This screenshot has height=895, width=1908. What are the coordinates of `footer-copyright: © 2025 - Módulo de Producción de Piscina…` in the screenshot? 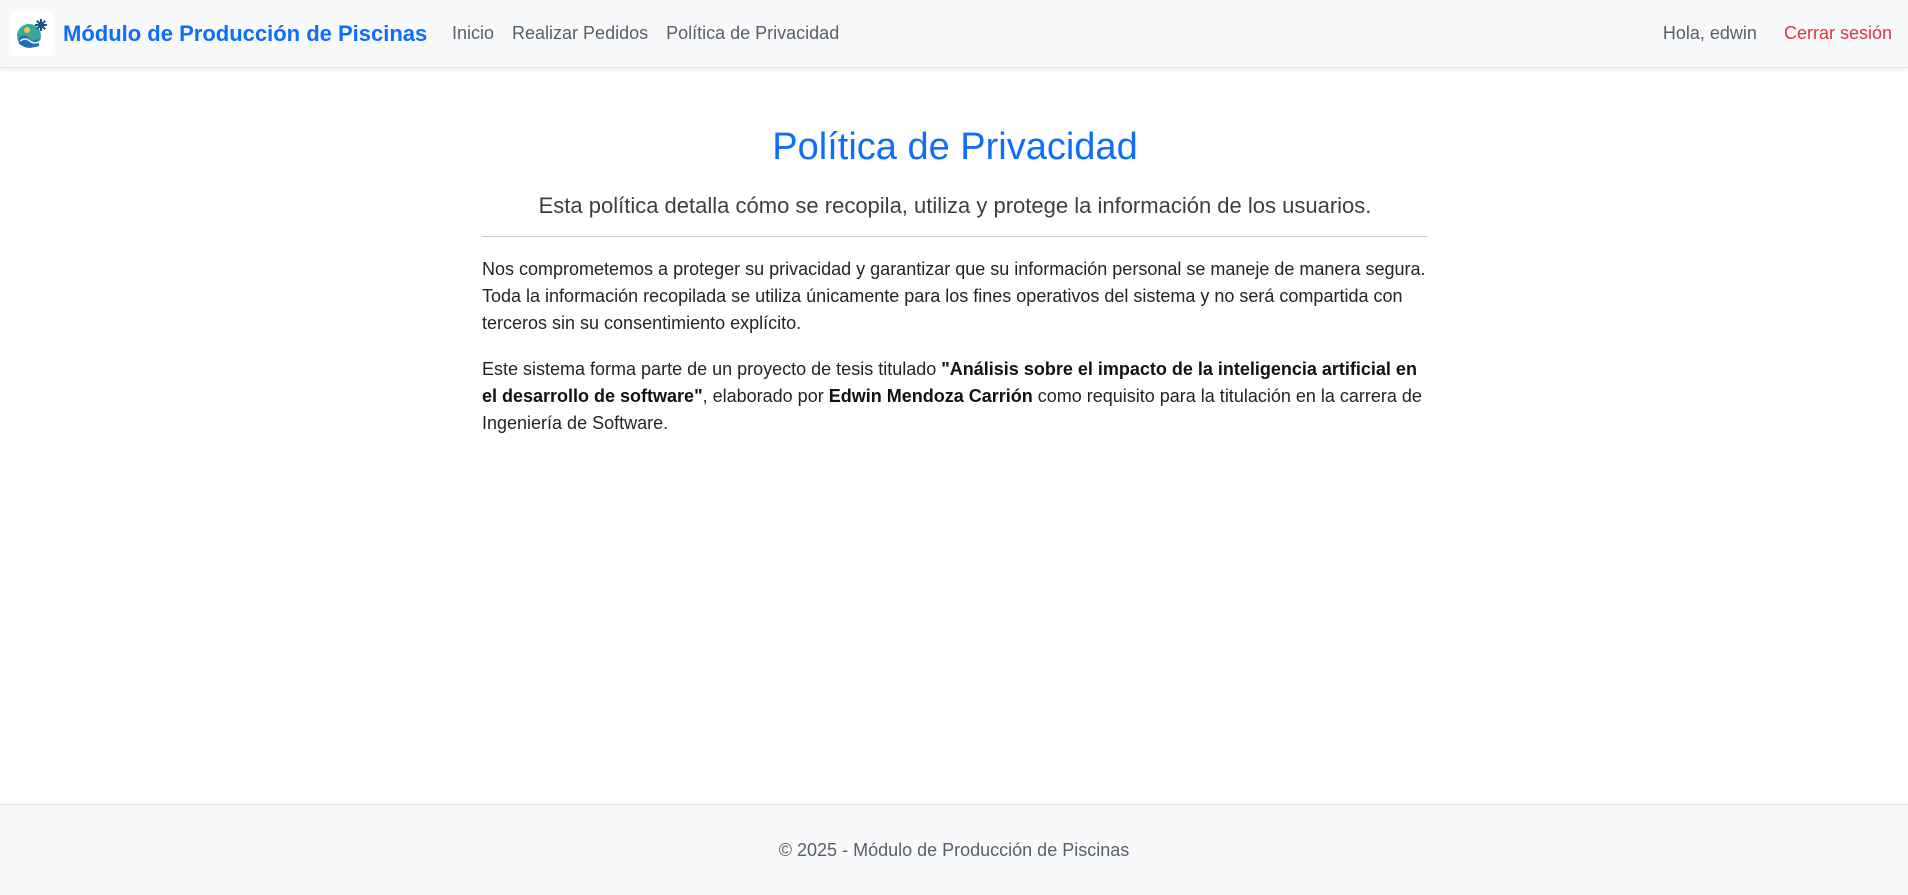 It's located at (954, 849).